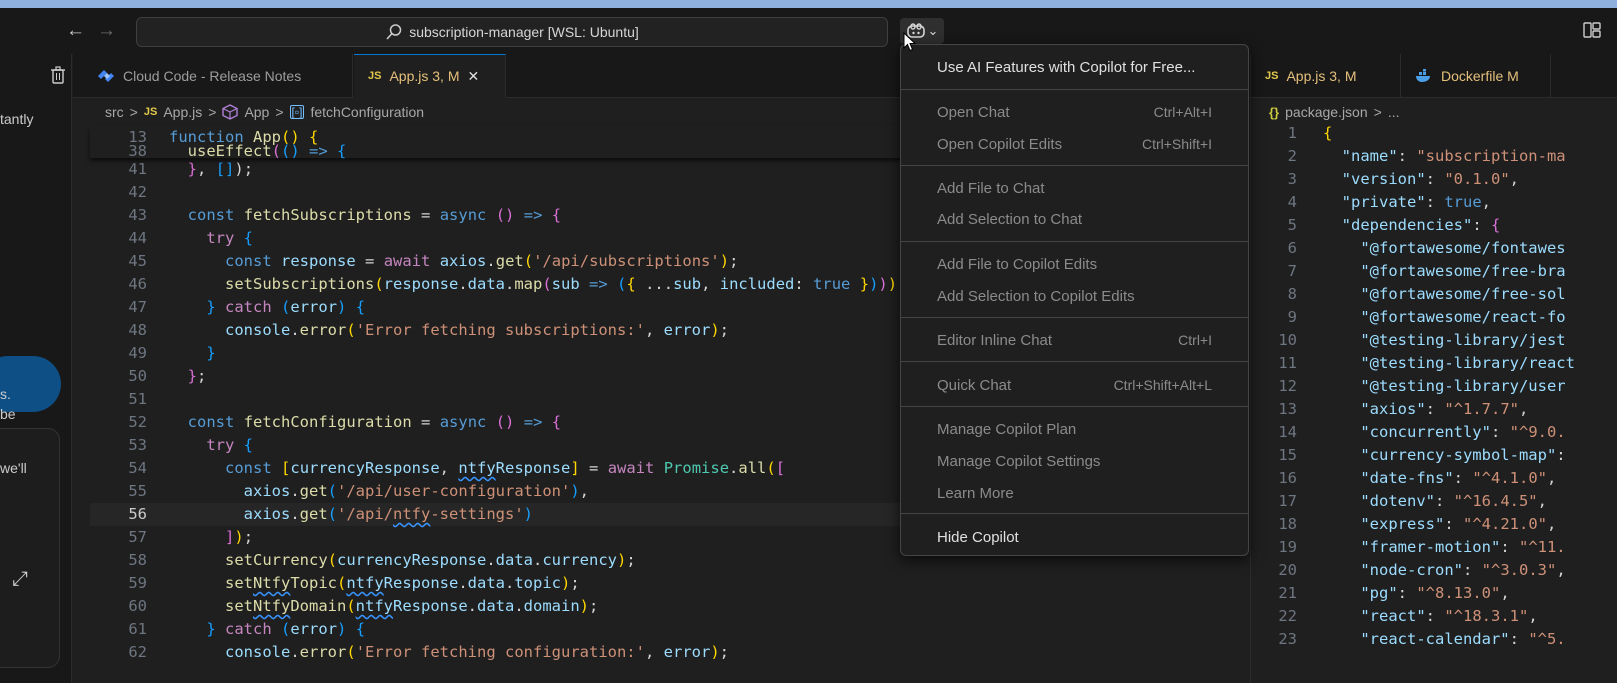  Describe the element at coordinates (1074, 112) in the screenshot. I see `menu-item-open-chat: Open Chat Ctrl+Alt+I` at that location.